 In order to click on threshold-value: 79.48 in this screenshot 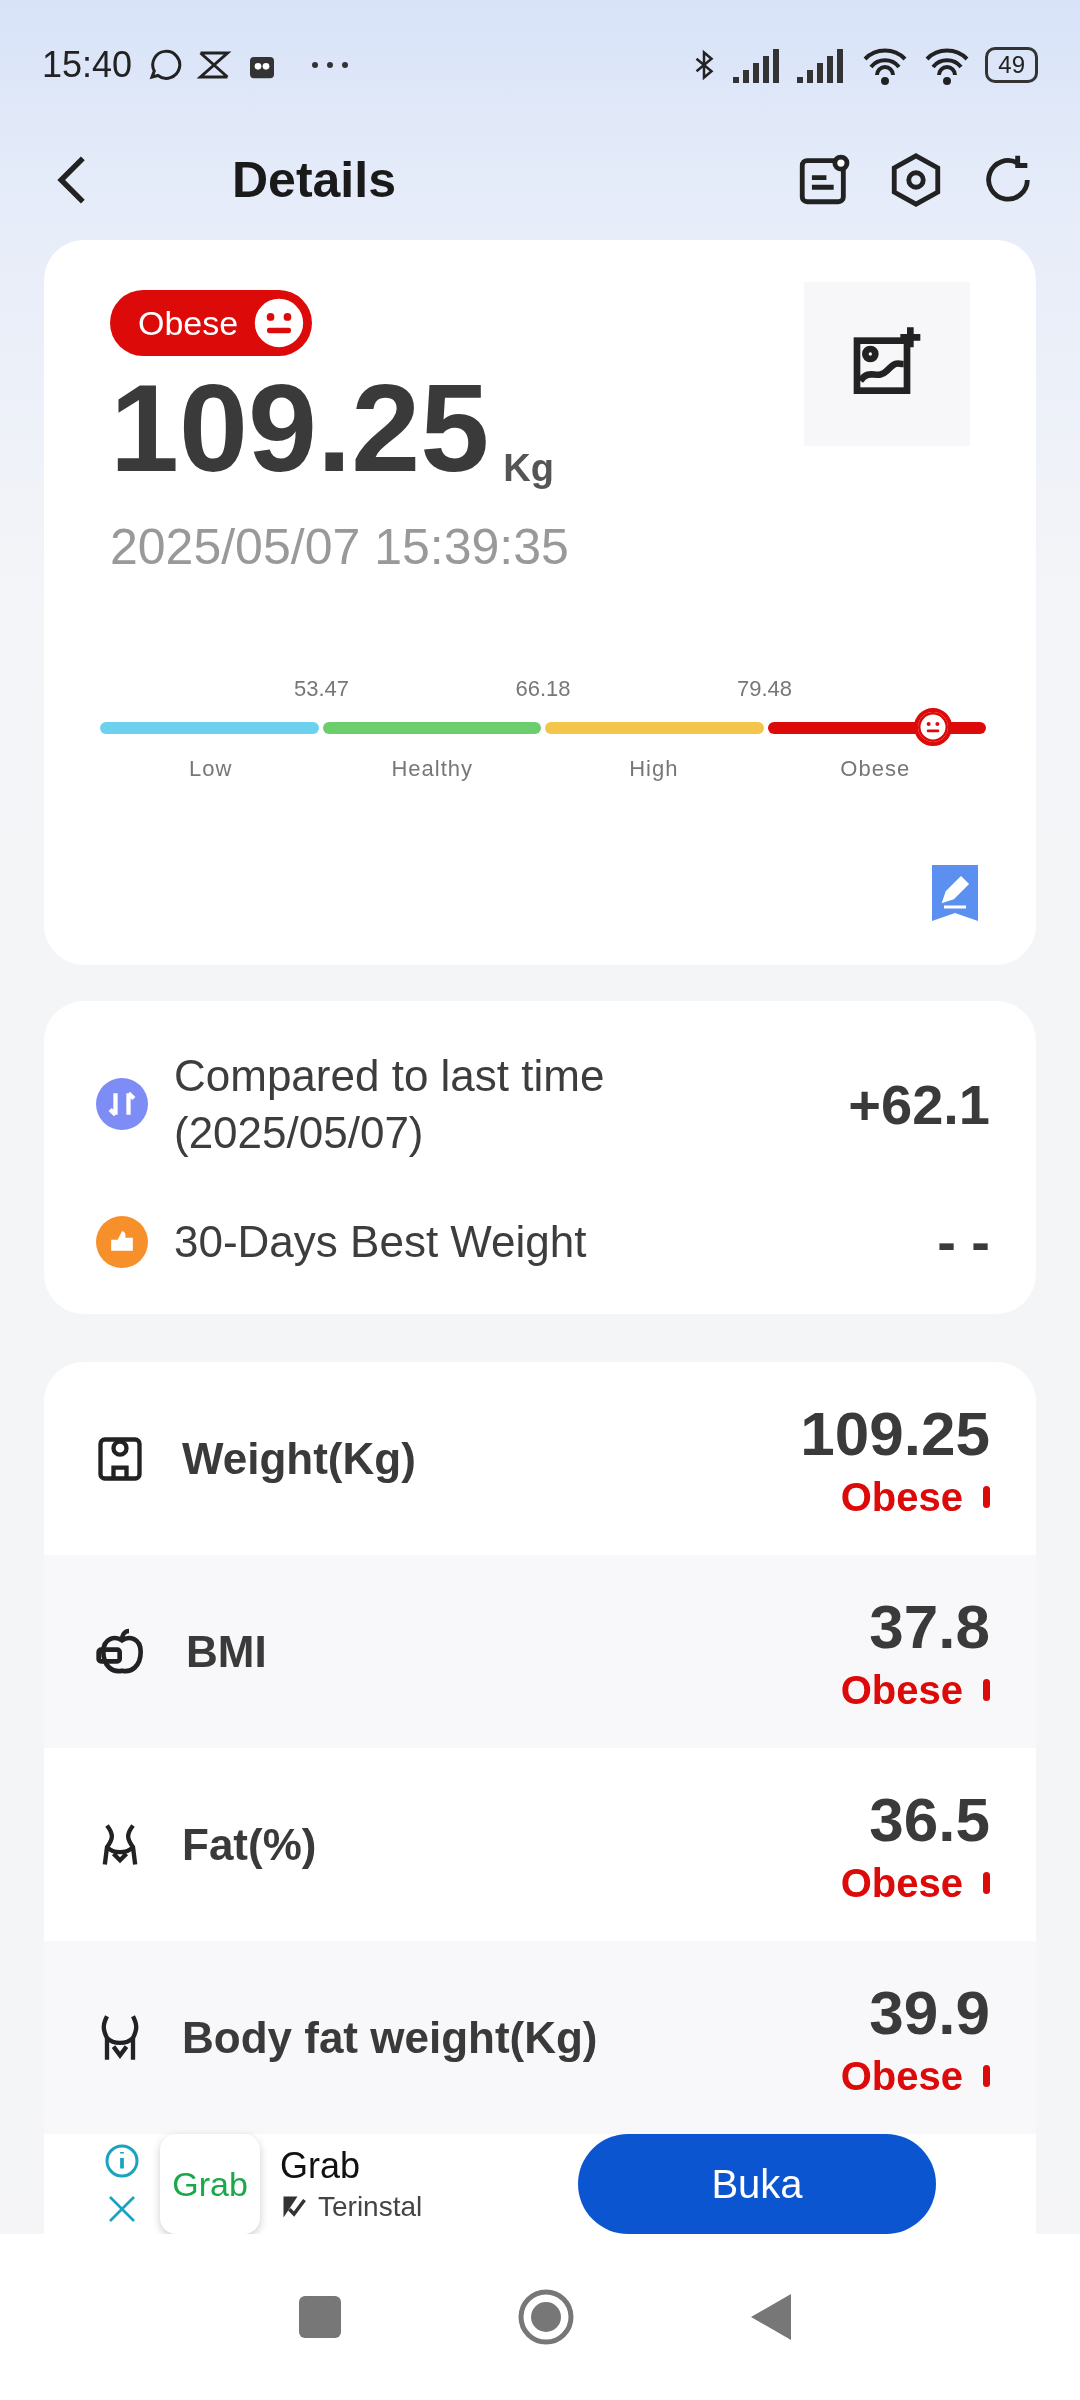, I will do `click(764, 689)`.